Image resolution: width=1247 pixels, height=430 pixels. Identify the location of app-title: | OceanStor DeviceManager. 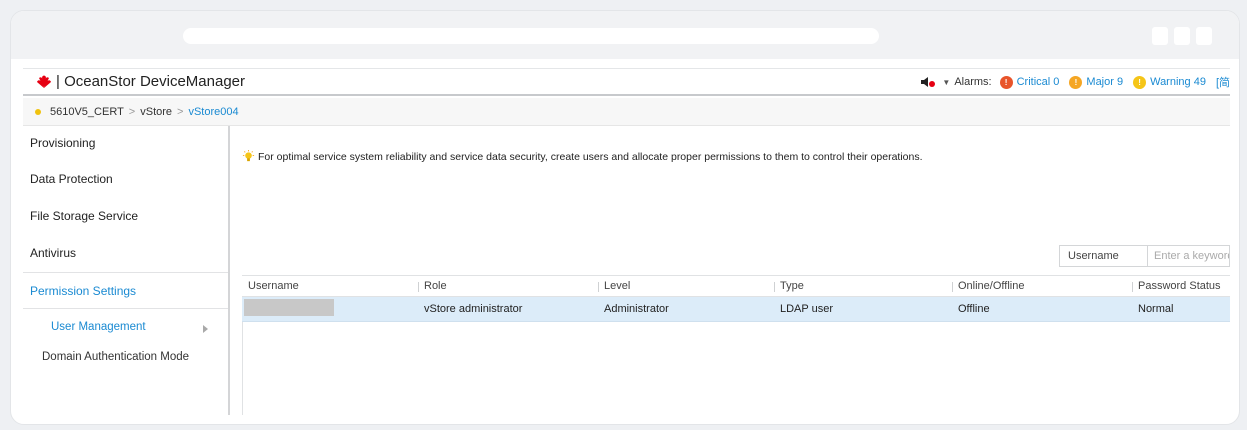
(151, 81).